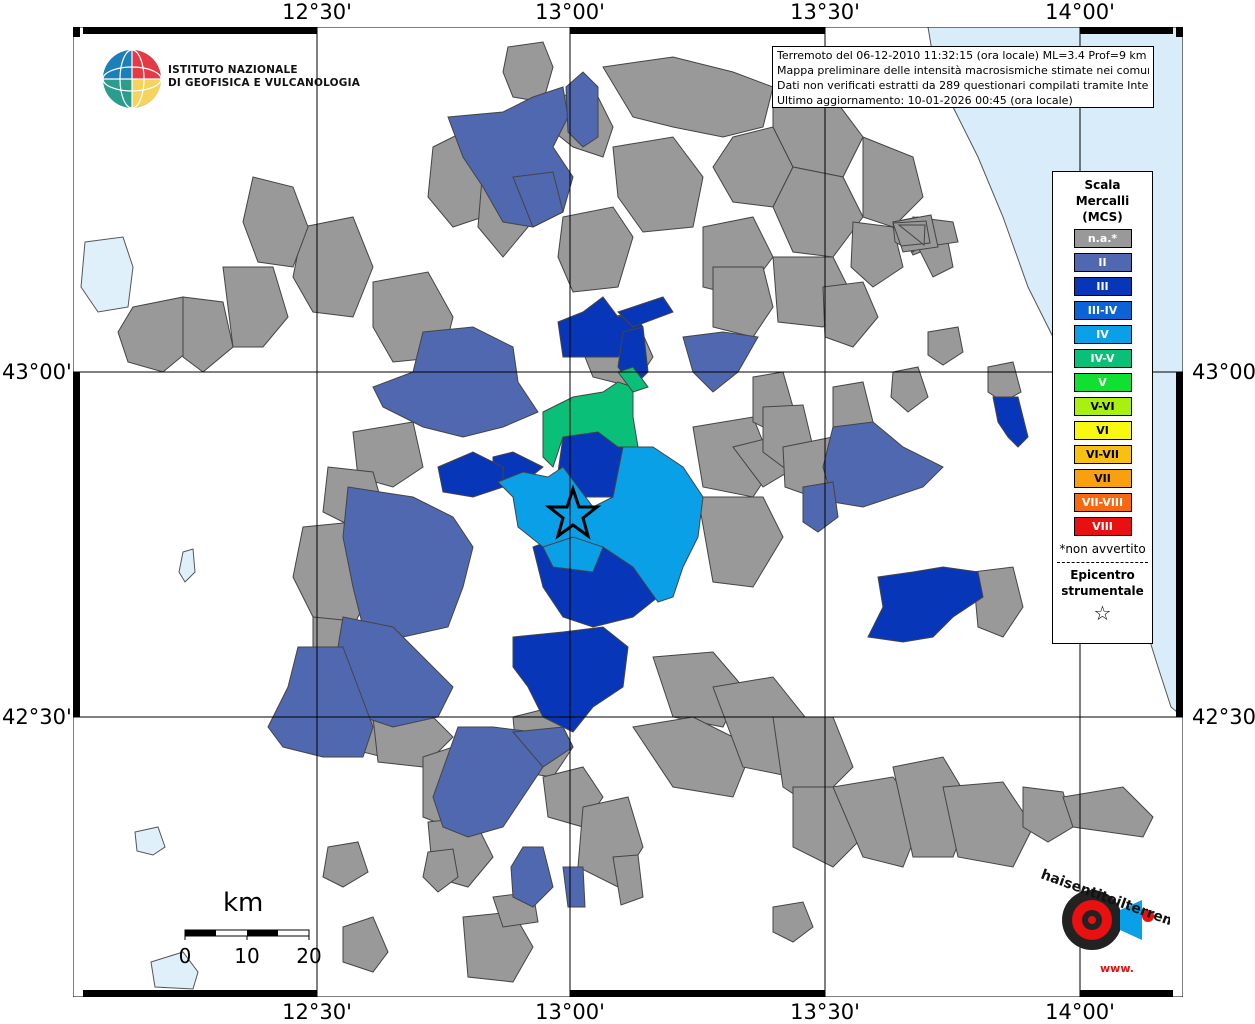 The image size is (1255, 1024). Describe the element at coordinates (1102, 286) in the screenshot. I see `legend-swatch-2: III` at that location.